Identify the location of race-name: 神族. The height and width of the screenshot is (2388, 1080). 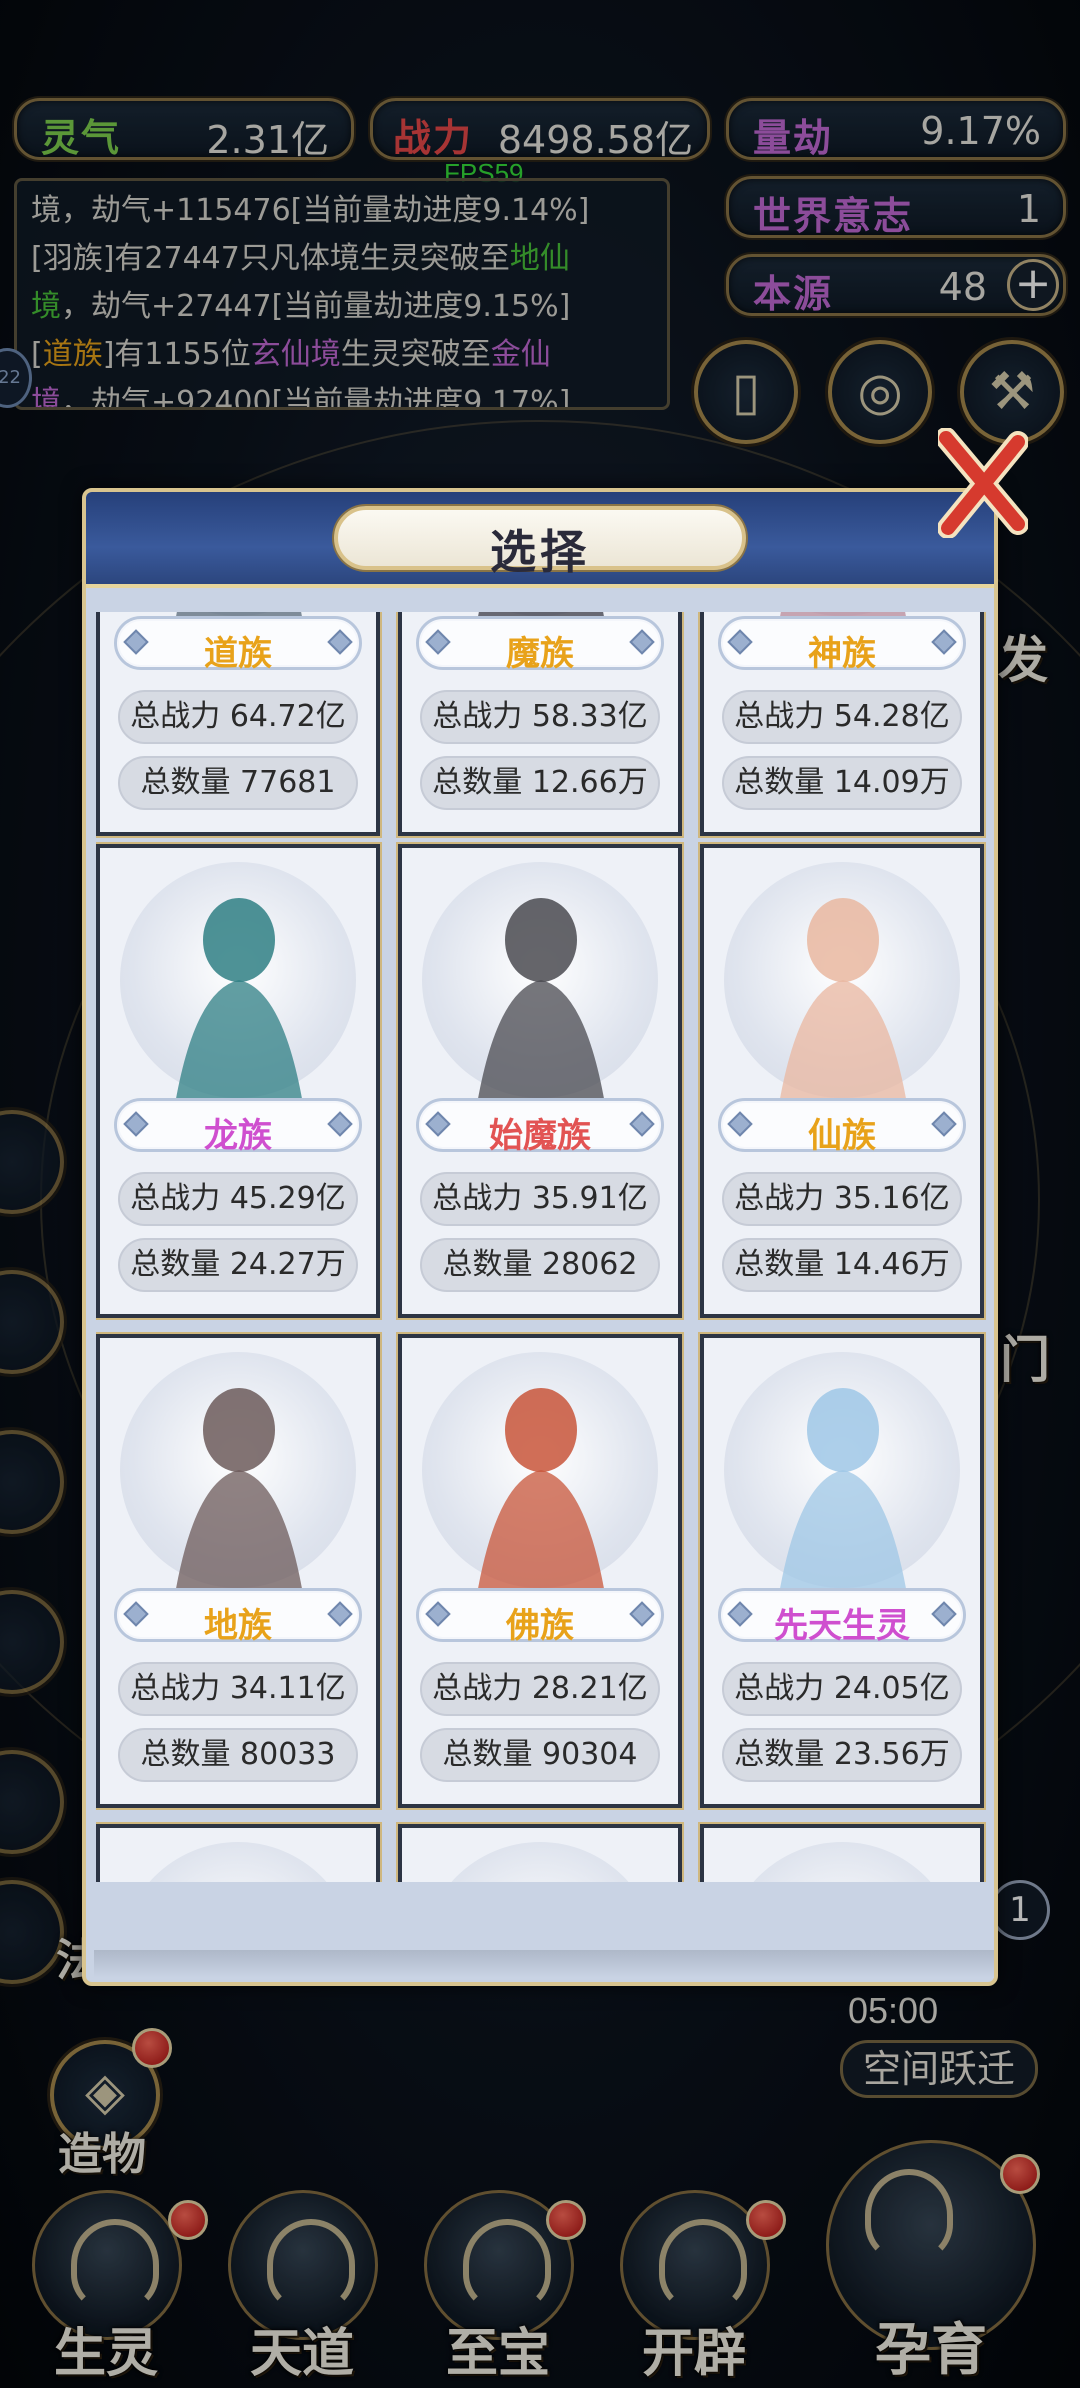
(842, 654).